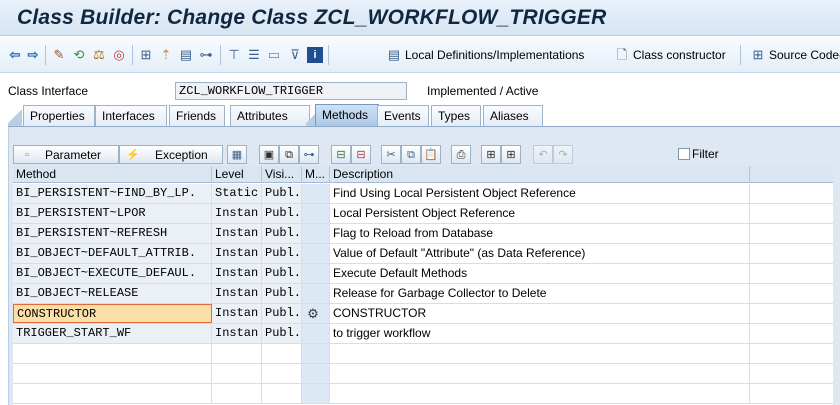 This screenshot has height=405, width=840. What do you see at coordinates (513, 116) in the screenshot?
I see `tab-aliases: Aliases` at bounding box center [513, 116].